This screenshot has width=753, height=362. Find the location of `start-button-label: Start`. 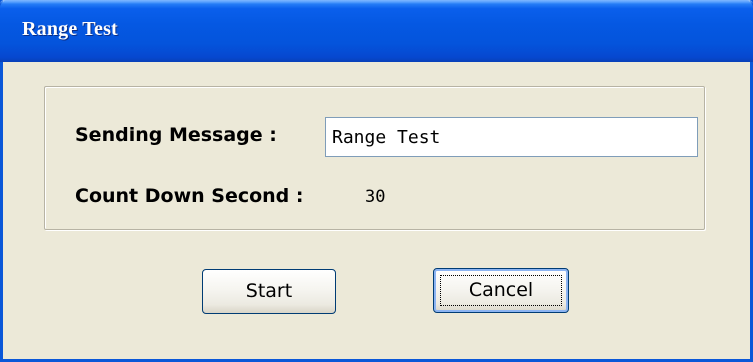

start-button-label: Start is located at coordinates (269, 291).